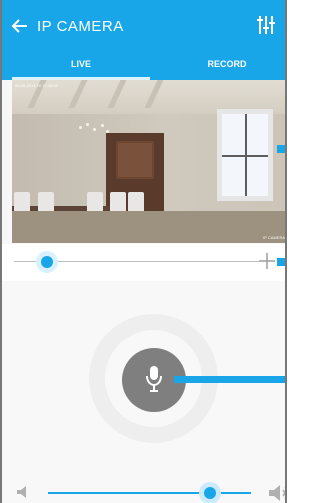 The width and height of the screenshot is (320, 503). Describe the element at coordinates (143, 479) in the screenshot. I see `volume-row` at that location.